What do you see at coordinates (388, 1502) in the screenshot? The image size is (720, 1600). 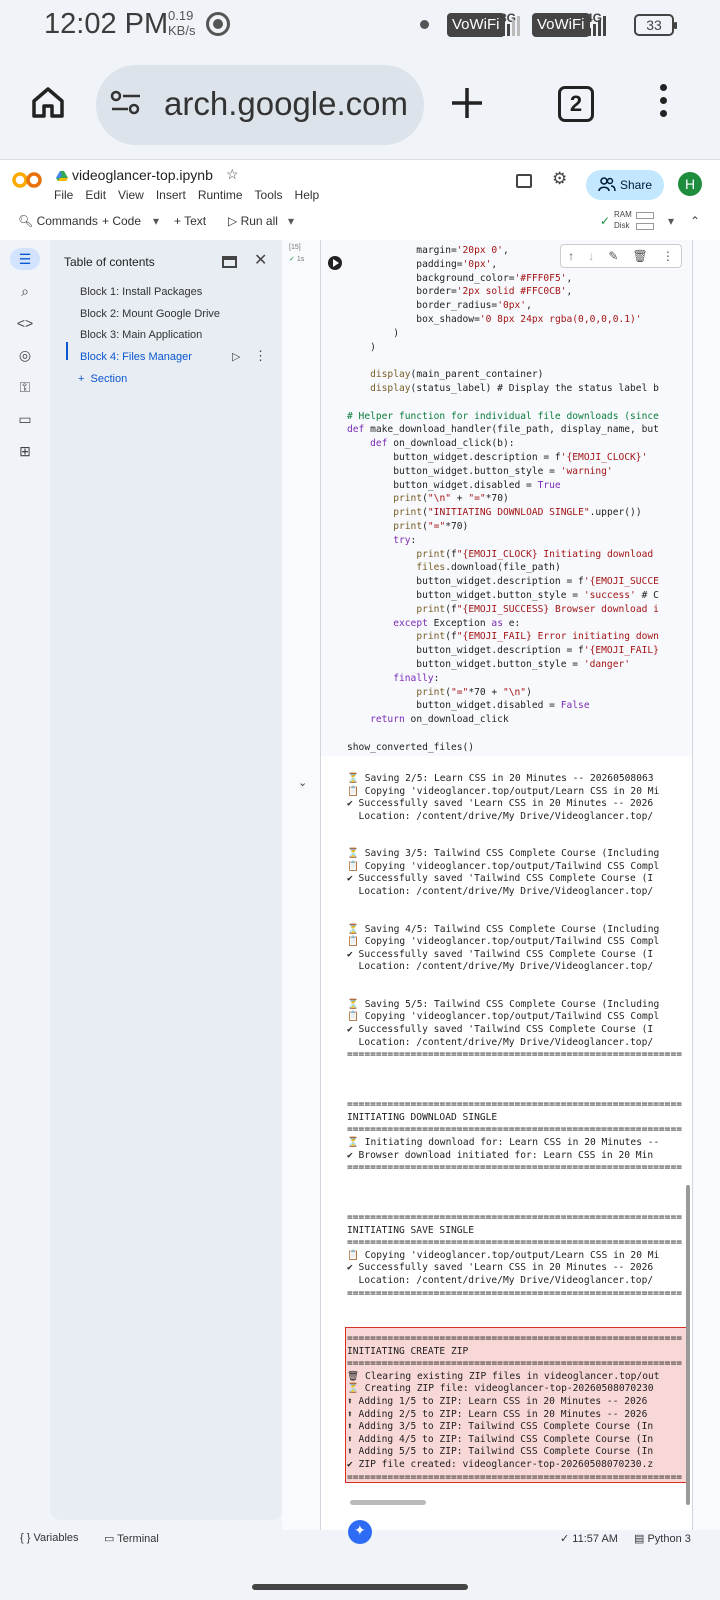 I see `output-horizontal-scrollbar` at bounding box center [388, 1502].